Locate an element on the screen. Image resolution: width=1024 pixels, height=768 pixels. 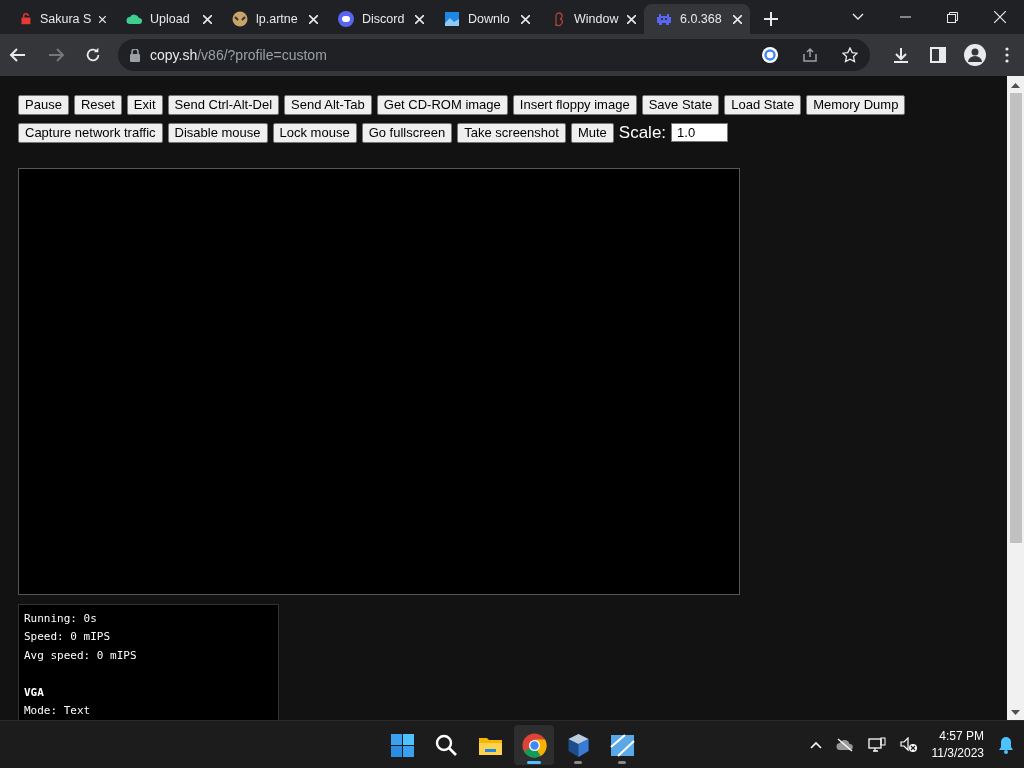
stat-line: Speed: 0 mIPS is located at coordinates (68, 637).